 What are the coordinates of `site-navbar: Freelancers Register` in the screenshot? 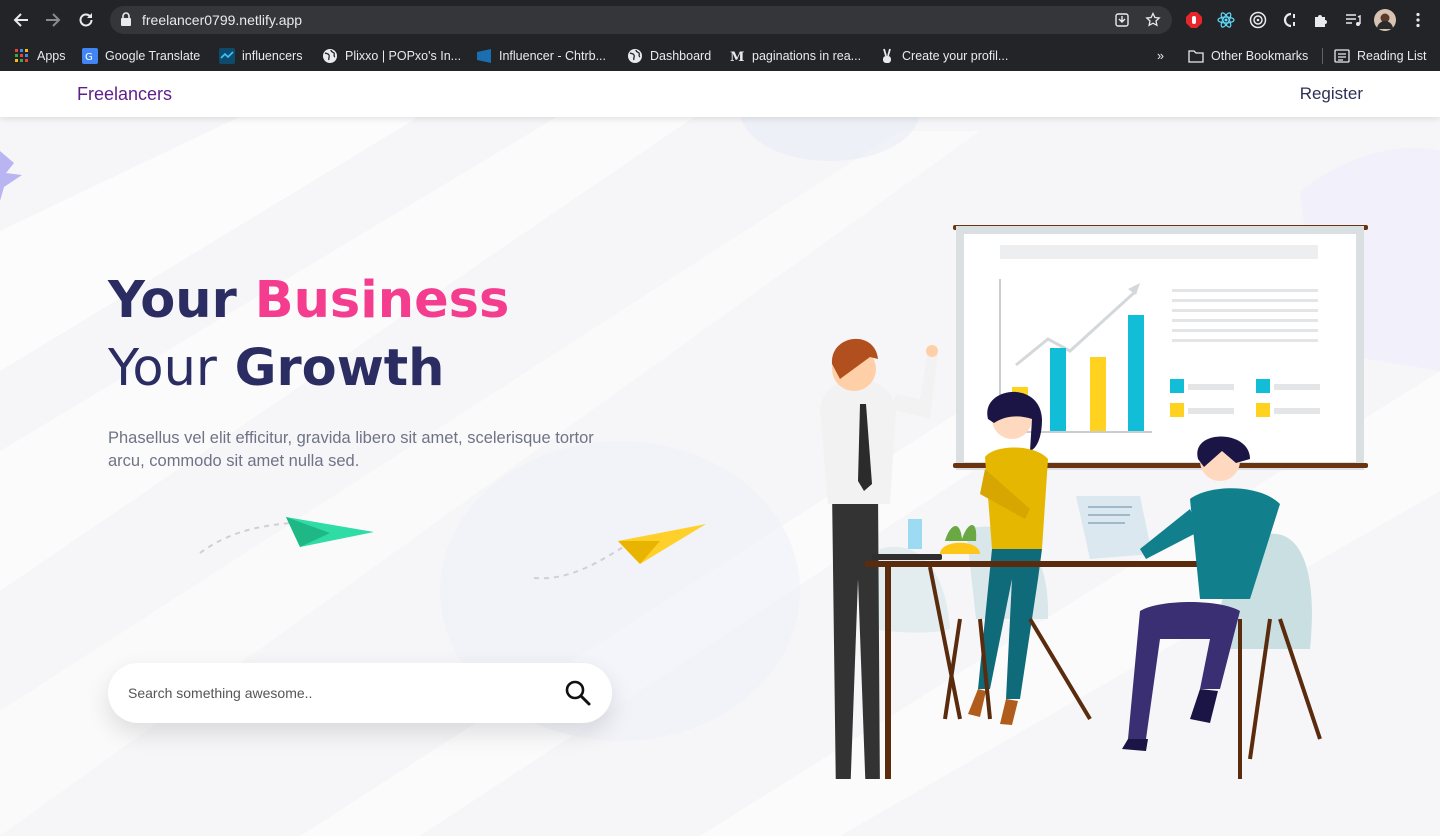 It's located at (720, 94).